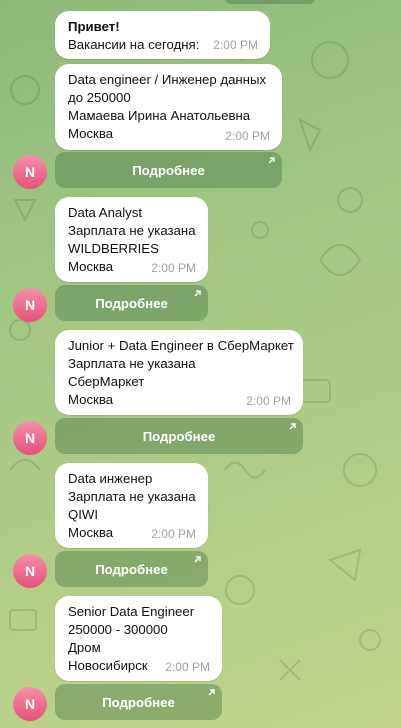 The image size is (401, 728). I want to click on vacancy-company: WILDBERRIES, so click(113, 248).